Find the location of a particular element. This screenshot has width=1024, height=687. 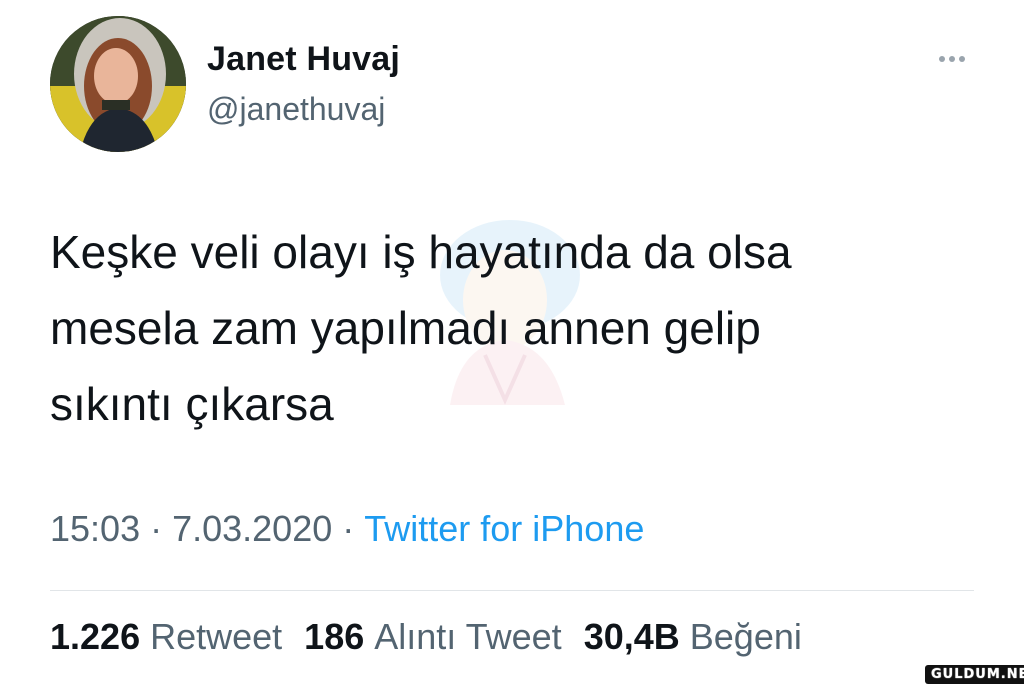

retweets-stat: 1.226 Retweet is located at coordinates (166, 637).